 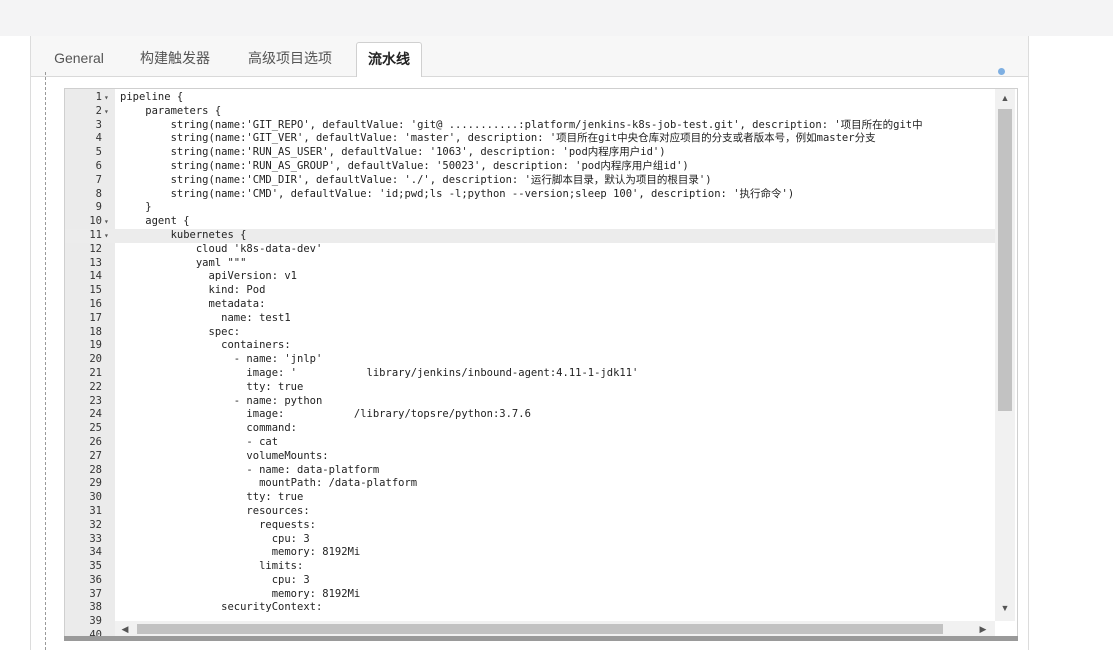 What do you see at coordinates (530, 415) in the screenshot?
I see `code-line: 24 image: /library/topsre/python:3.7.6` at bounding box center [530, 415].